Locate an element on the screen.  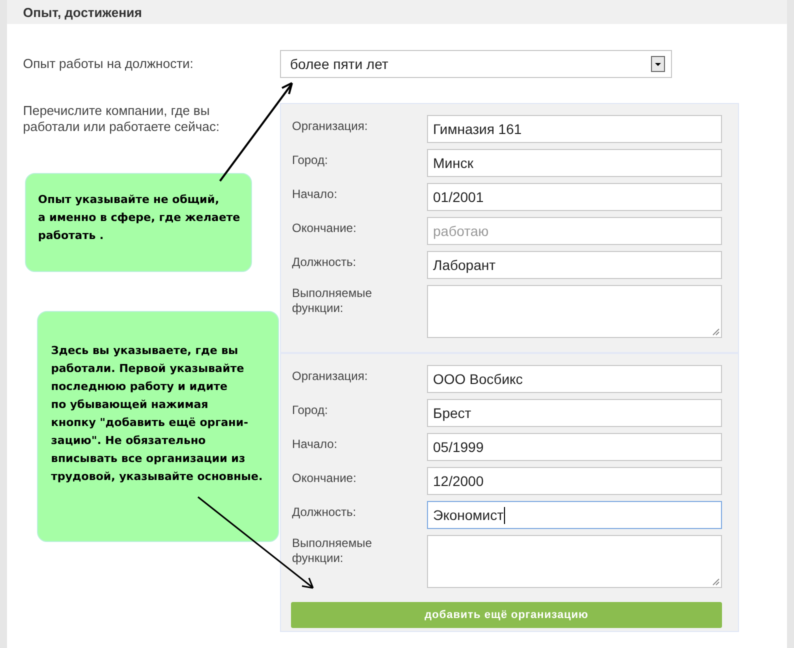
input-field: 12/2000 is located at coordinates (574, 481).